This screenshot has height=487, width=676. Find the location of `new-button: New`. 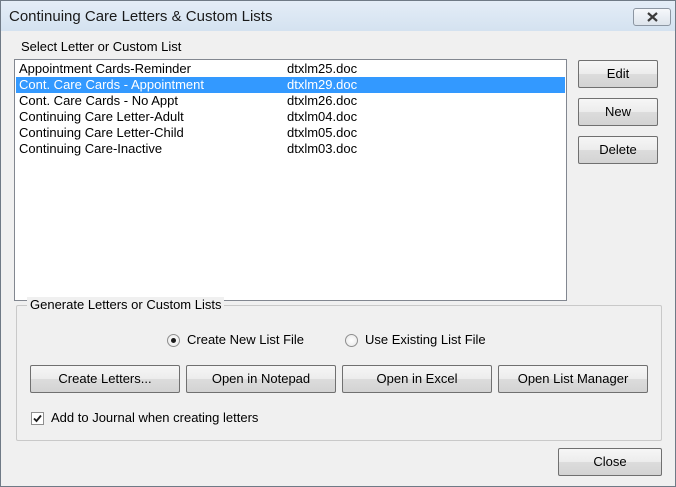

new-button: New is located at coordinates (618, 112).